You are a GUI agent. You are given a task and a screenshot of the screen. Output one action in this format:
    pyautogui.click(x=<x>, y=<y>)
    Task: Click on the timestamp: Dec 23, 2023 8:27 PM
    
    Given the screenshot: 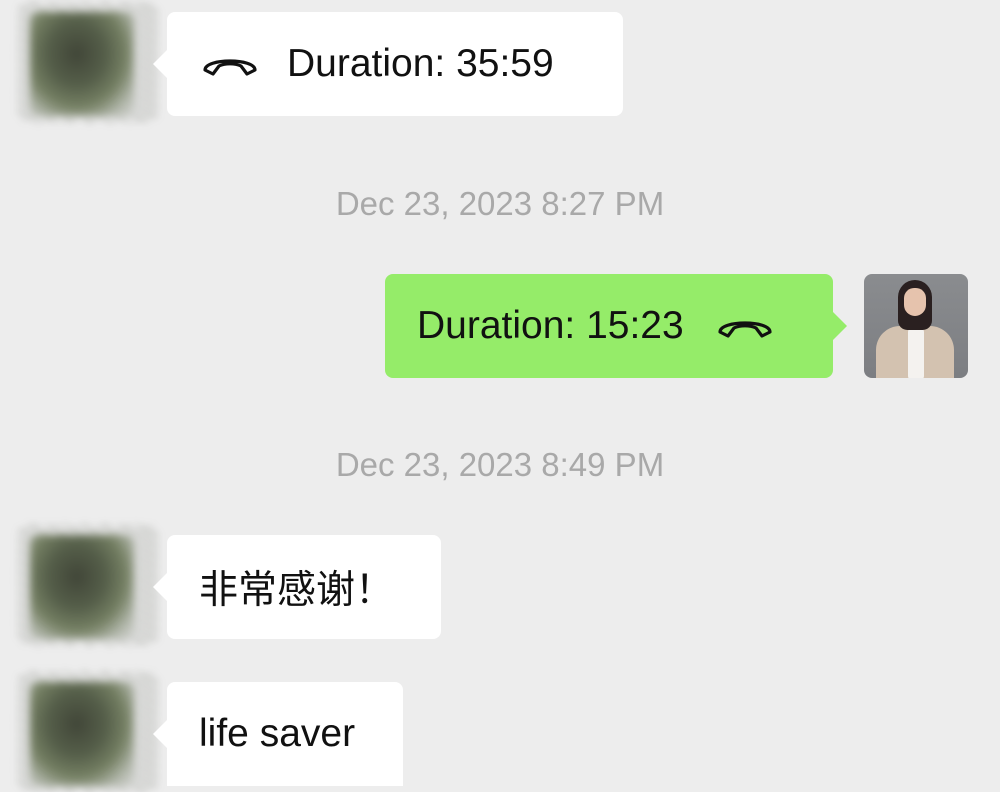 What is the action you would take?
    pyautogui.click(x=500, y=203)
    